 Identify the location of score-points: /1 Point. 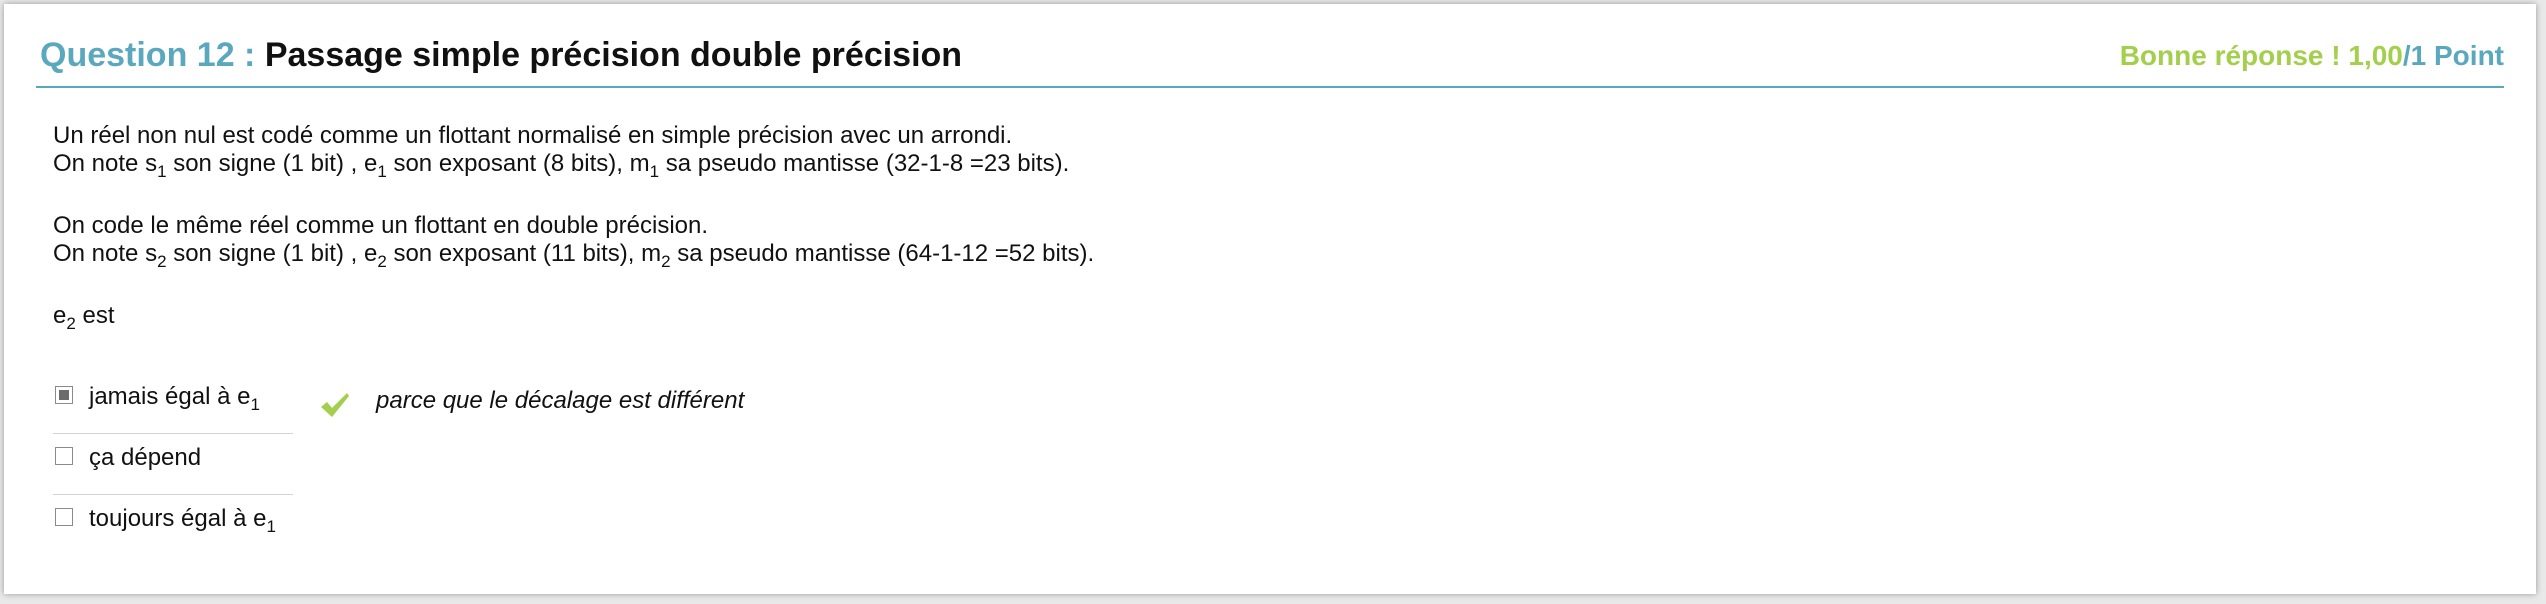
(2453, 55).